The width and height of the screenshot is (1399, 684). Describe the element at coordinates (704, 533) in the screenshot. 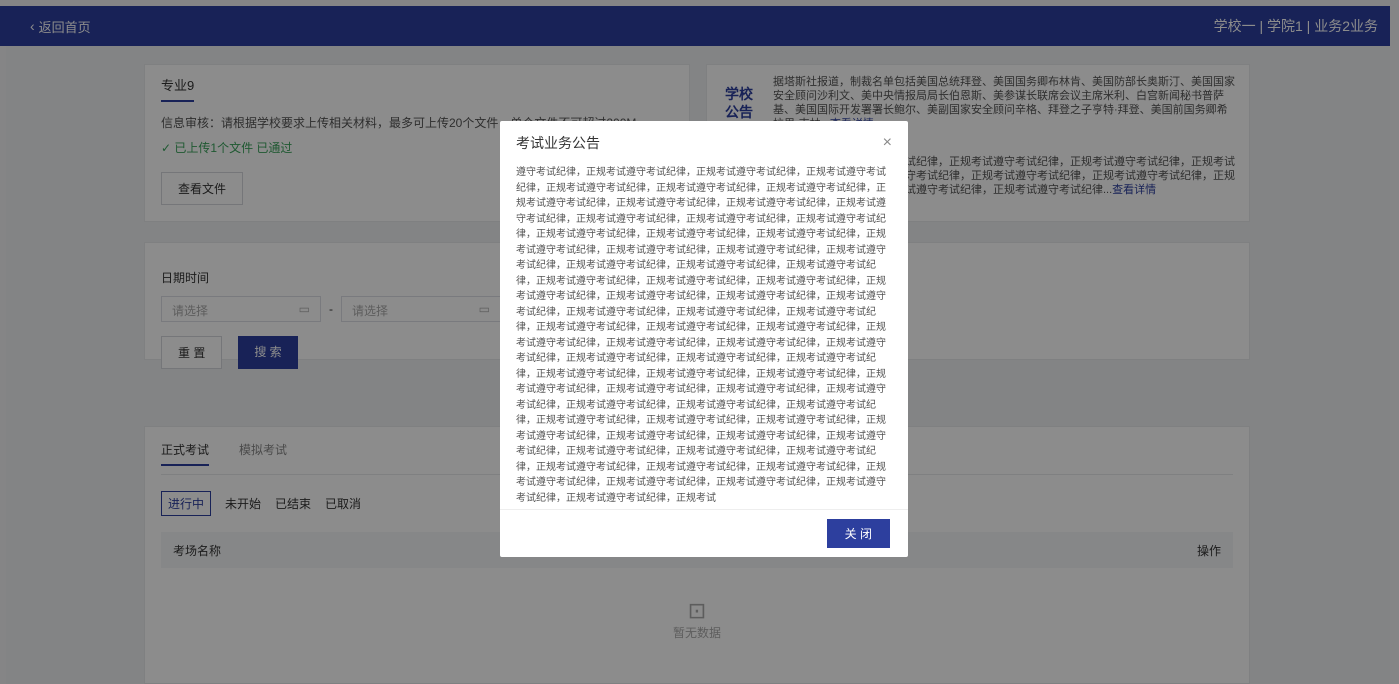

I see `modal-footer: 关 闭` at that location.